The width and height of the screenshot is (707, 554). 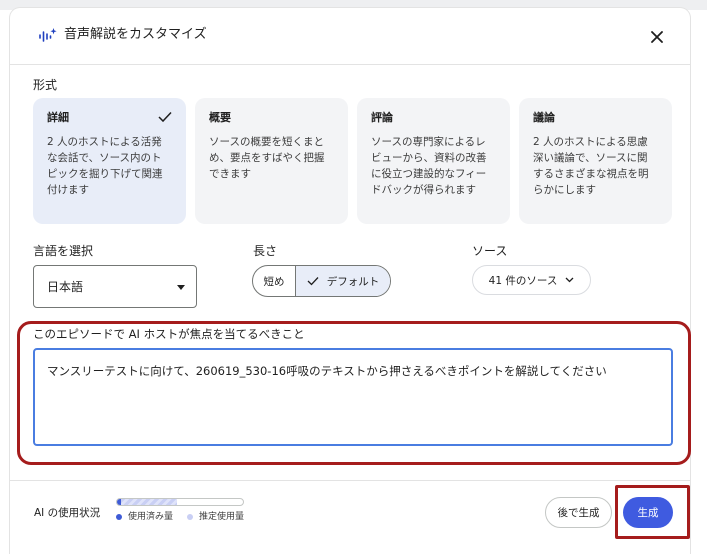 I want to click on language-value: 日本語, so click(x=65, y=287).